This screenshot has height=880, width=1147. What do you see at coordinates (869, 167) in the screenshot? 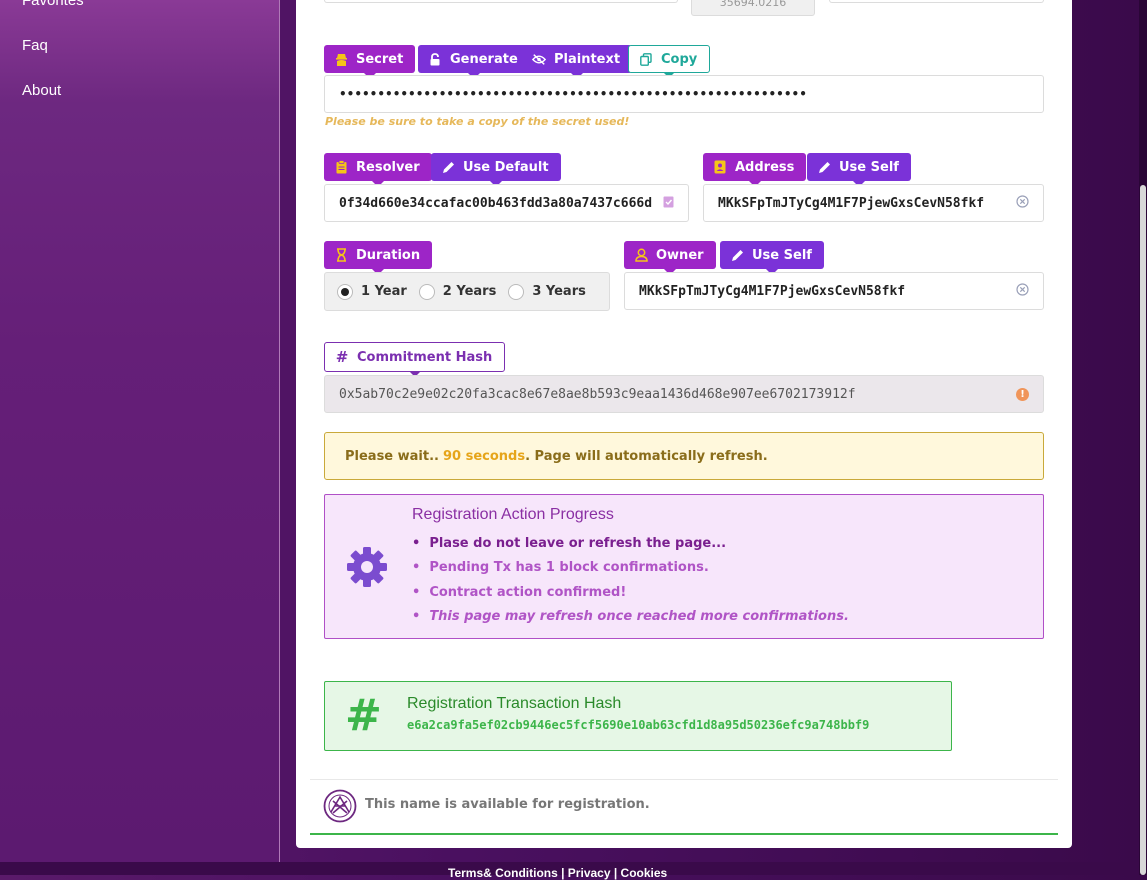
I see `address-use-self-label: Use Self` at bounding box center [869, 167].